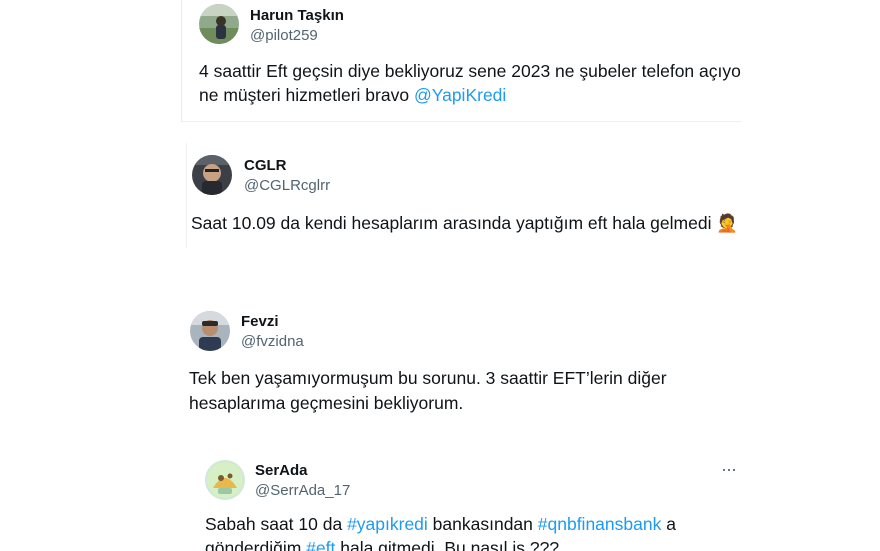  What do you see at coordinates (729, 469) in the screenshot?
I see `more-options-icon: ···` at bounding box center [729, 469].